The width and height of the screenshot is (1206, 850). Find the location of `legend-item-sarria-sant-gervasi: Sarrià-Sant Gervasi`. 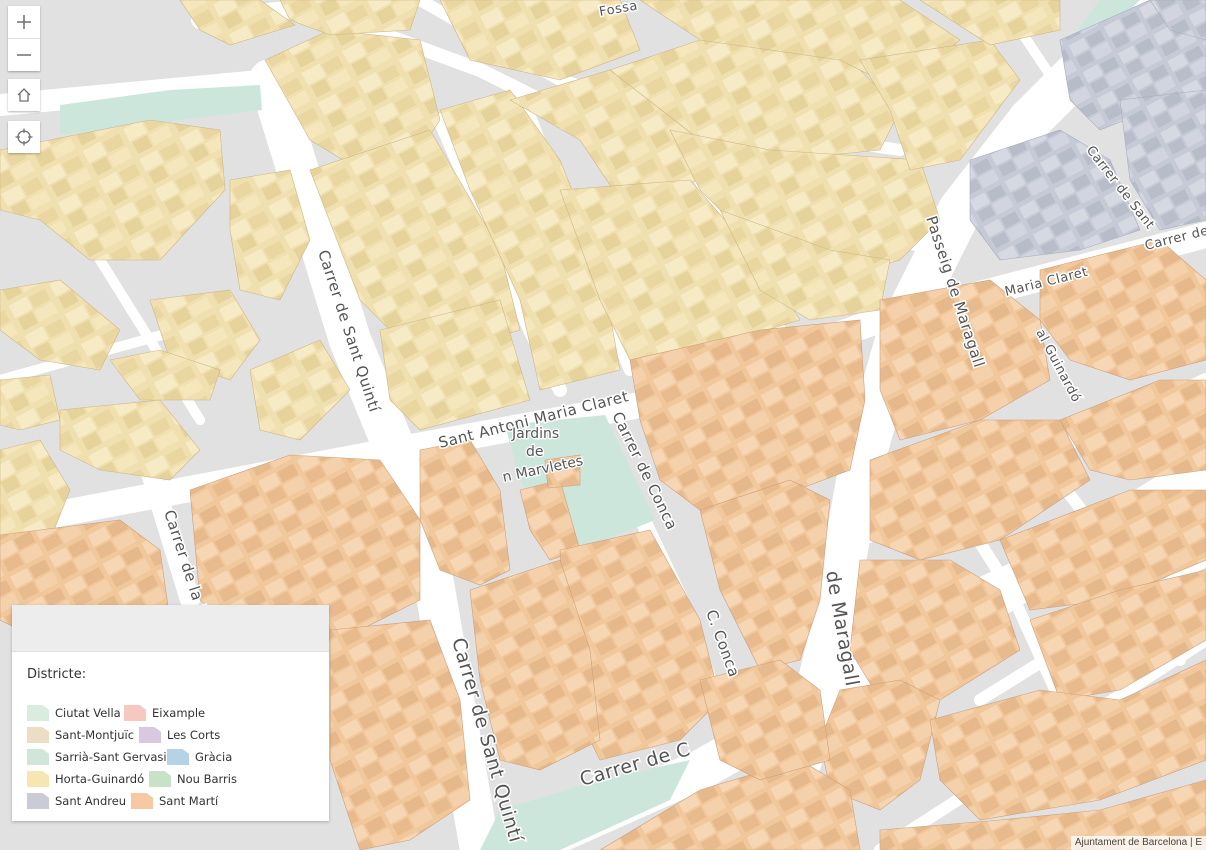

legend-item-sarria-sant-gervasi: Sarrià-Sant Gervasi is located at coordinates (97, 757).